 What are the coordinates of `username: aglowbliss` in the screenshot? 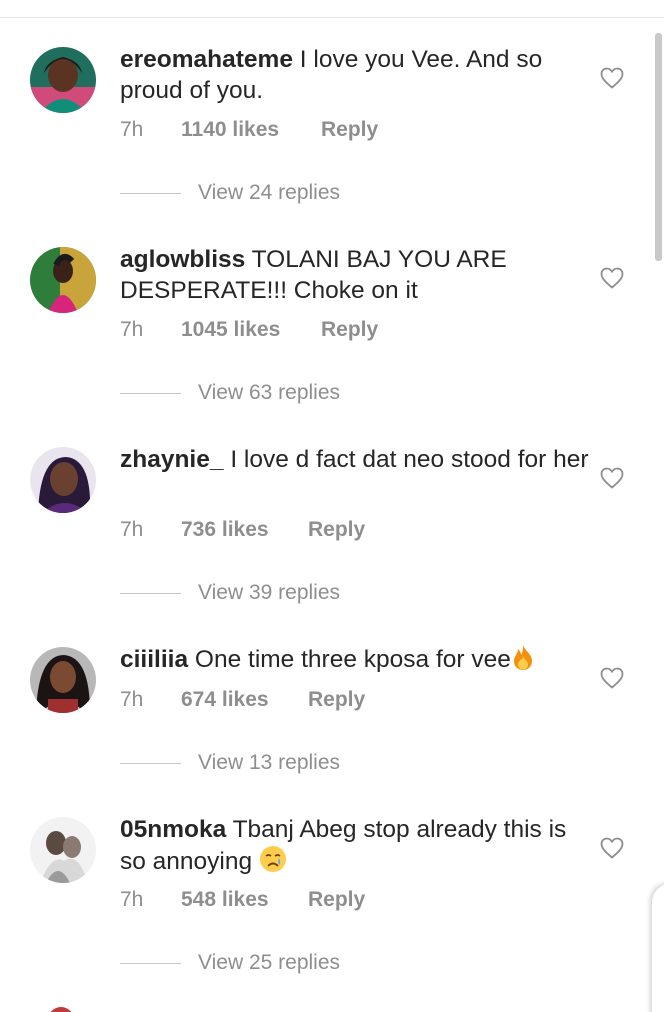 It's located at (182, 259).